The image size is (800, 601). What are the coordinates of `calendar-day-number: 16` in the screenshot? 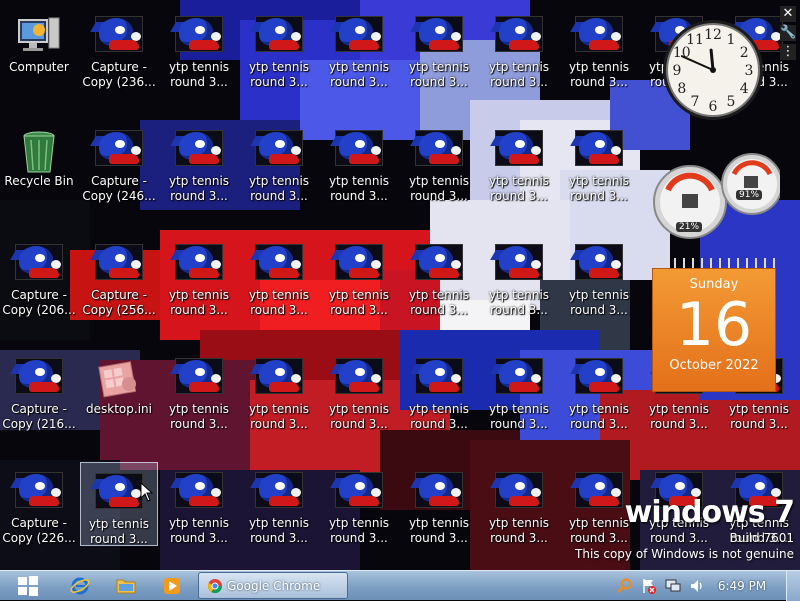 It's located at (714, 325).